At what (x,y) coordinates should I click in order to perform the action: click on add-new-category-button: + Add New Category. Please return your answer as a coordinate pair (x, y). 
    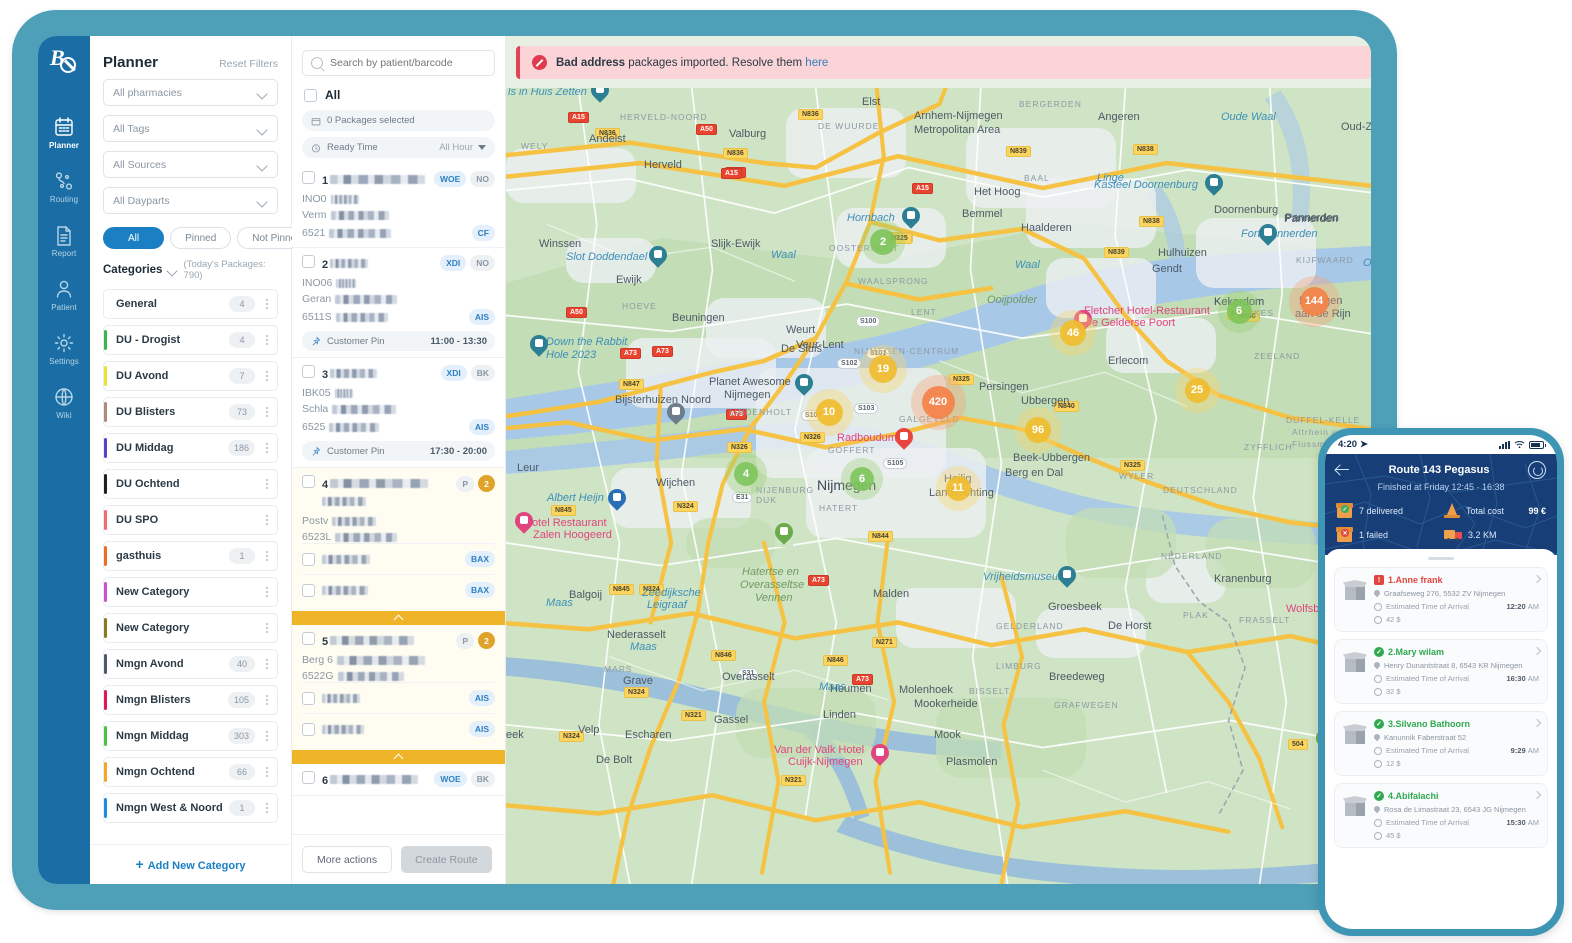
    Looking at the image, I should click on (190, 864).